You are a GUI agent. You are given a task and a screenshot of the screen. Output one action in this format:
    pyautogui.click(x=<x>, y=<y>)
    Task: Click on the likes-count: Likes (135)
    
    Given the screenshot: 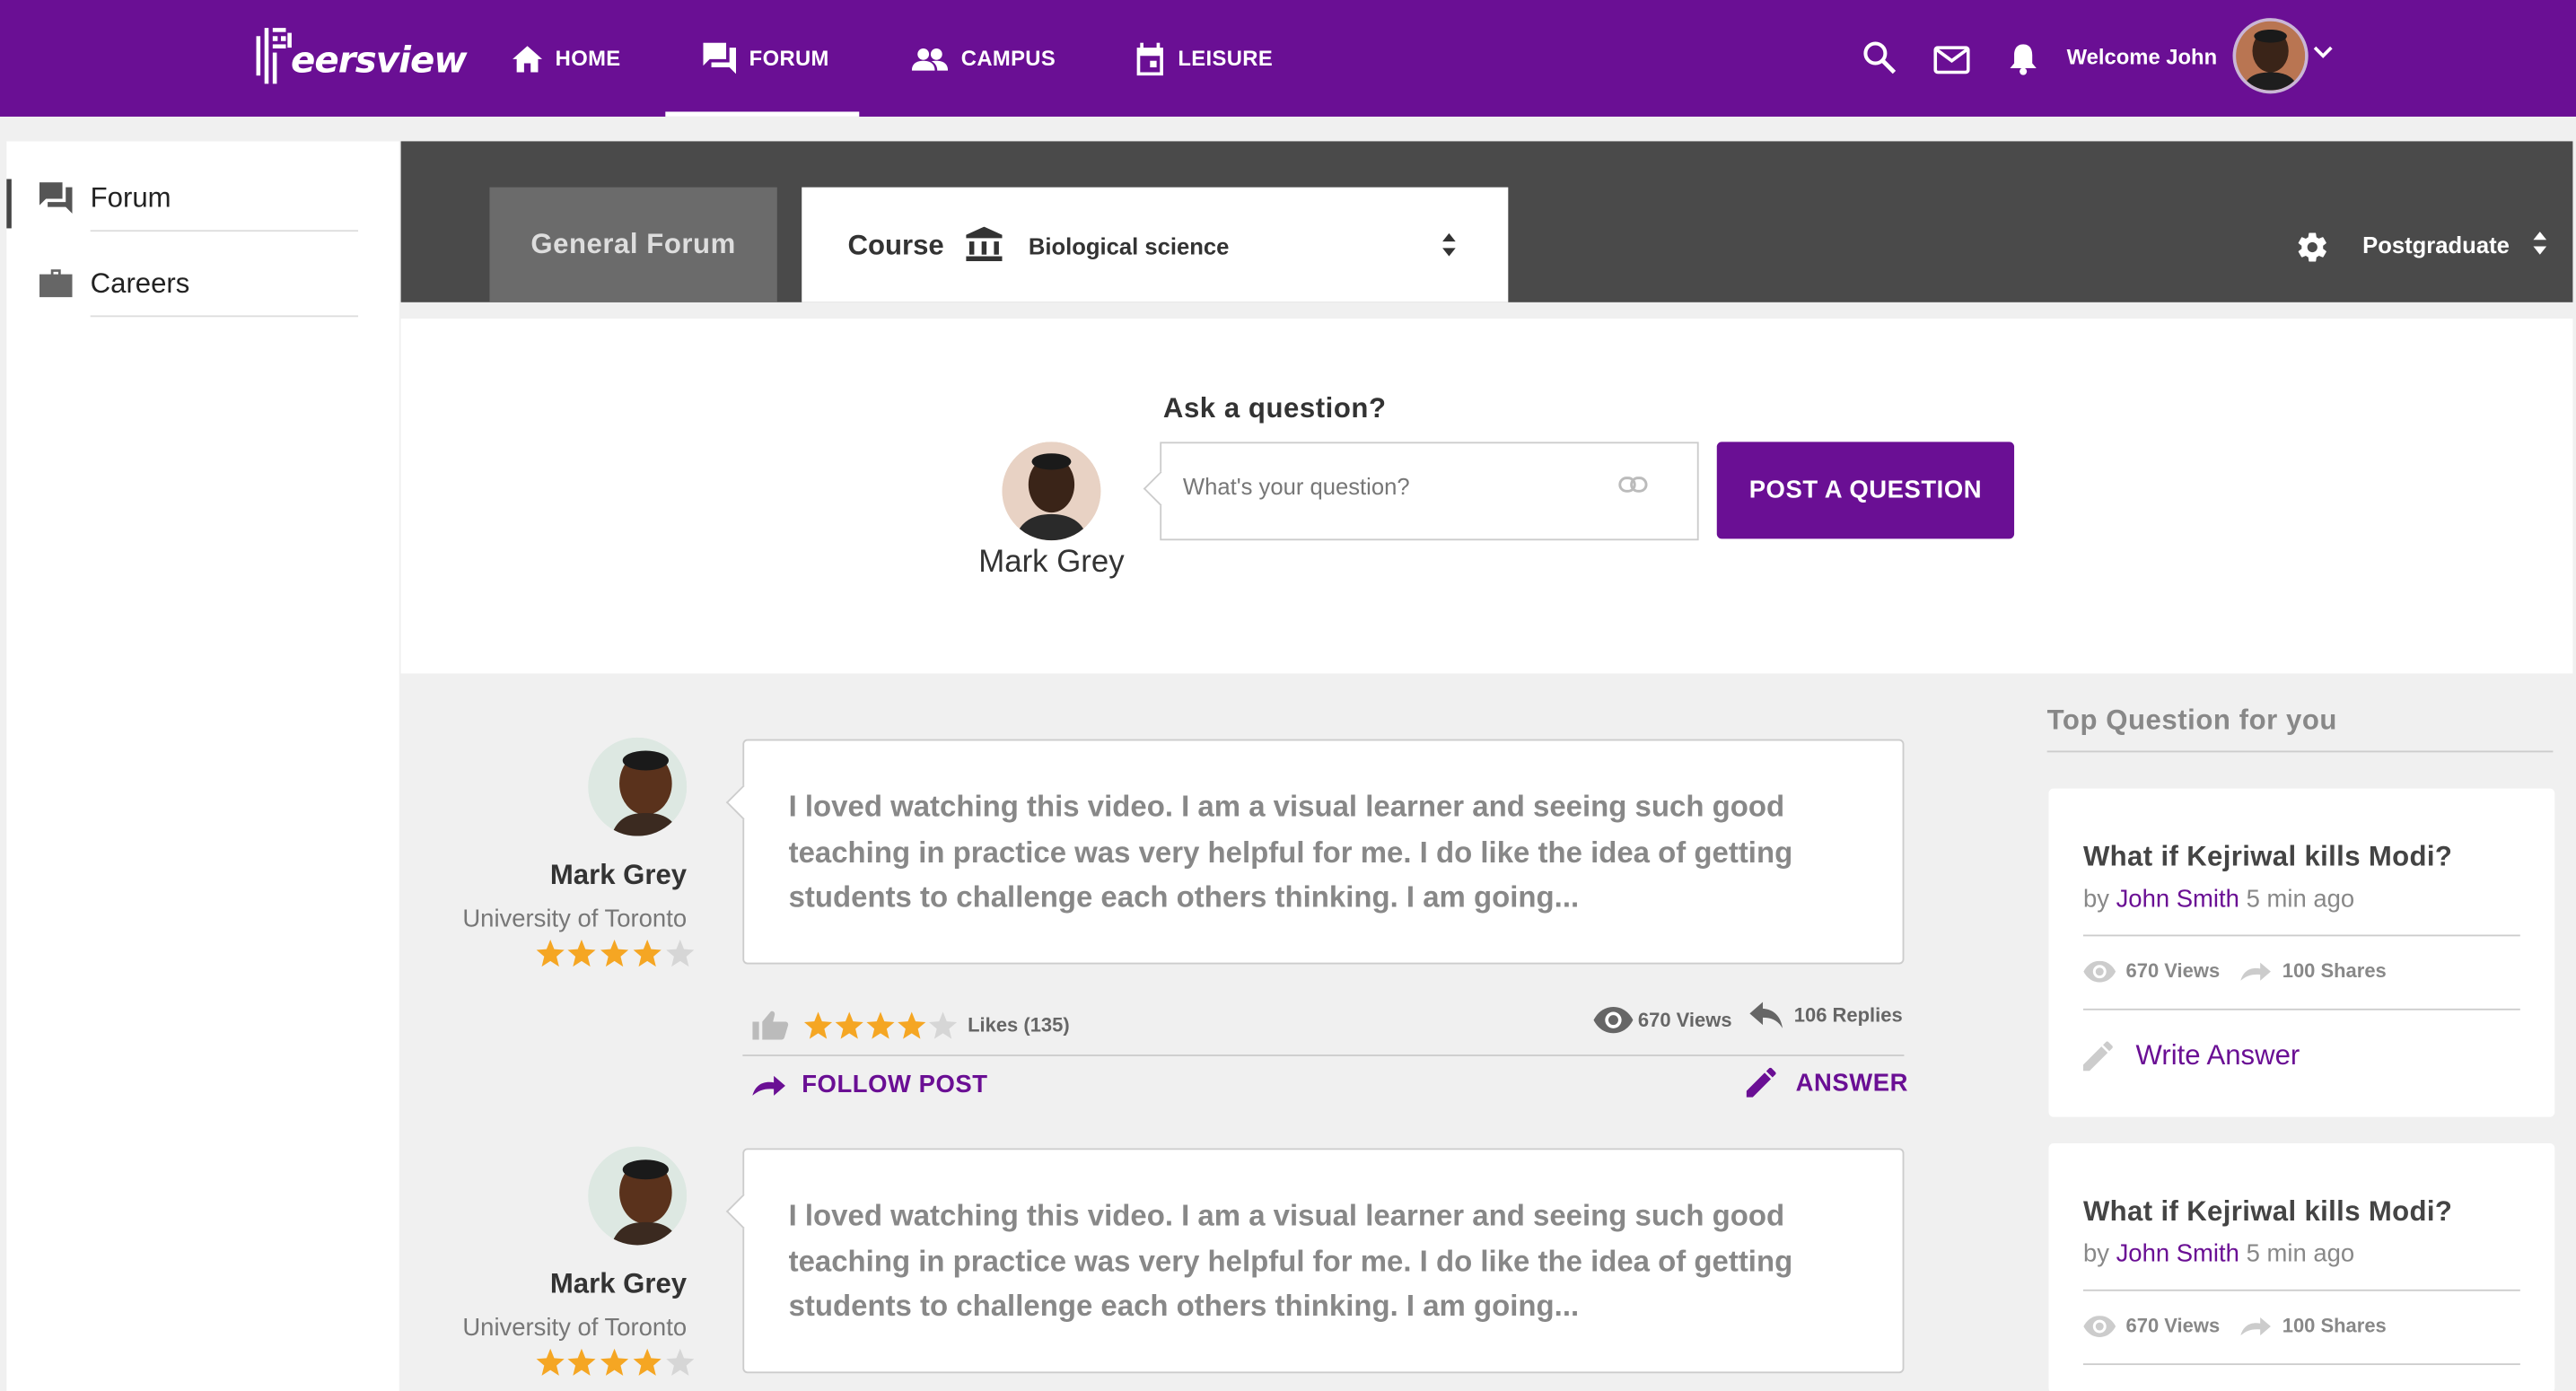 What is the action you would take?
    pyautogui.click(x=1019, y=1025)
    